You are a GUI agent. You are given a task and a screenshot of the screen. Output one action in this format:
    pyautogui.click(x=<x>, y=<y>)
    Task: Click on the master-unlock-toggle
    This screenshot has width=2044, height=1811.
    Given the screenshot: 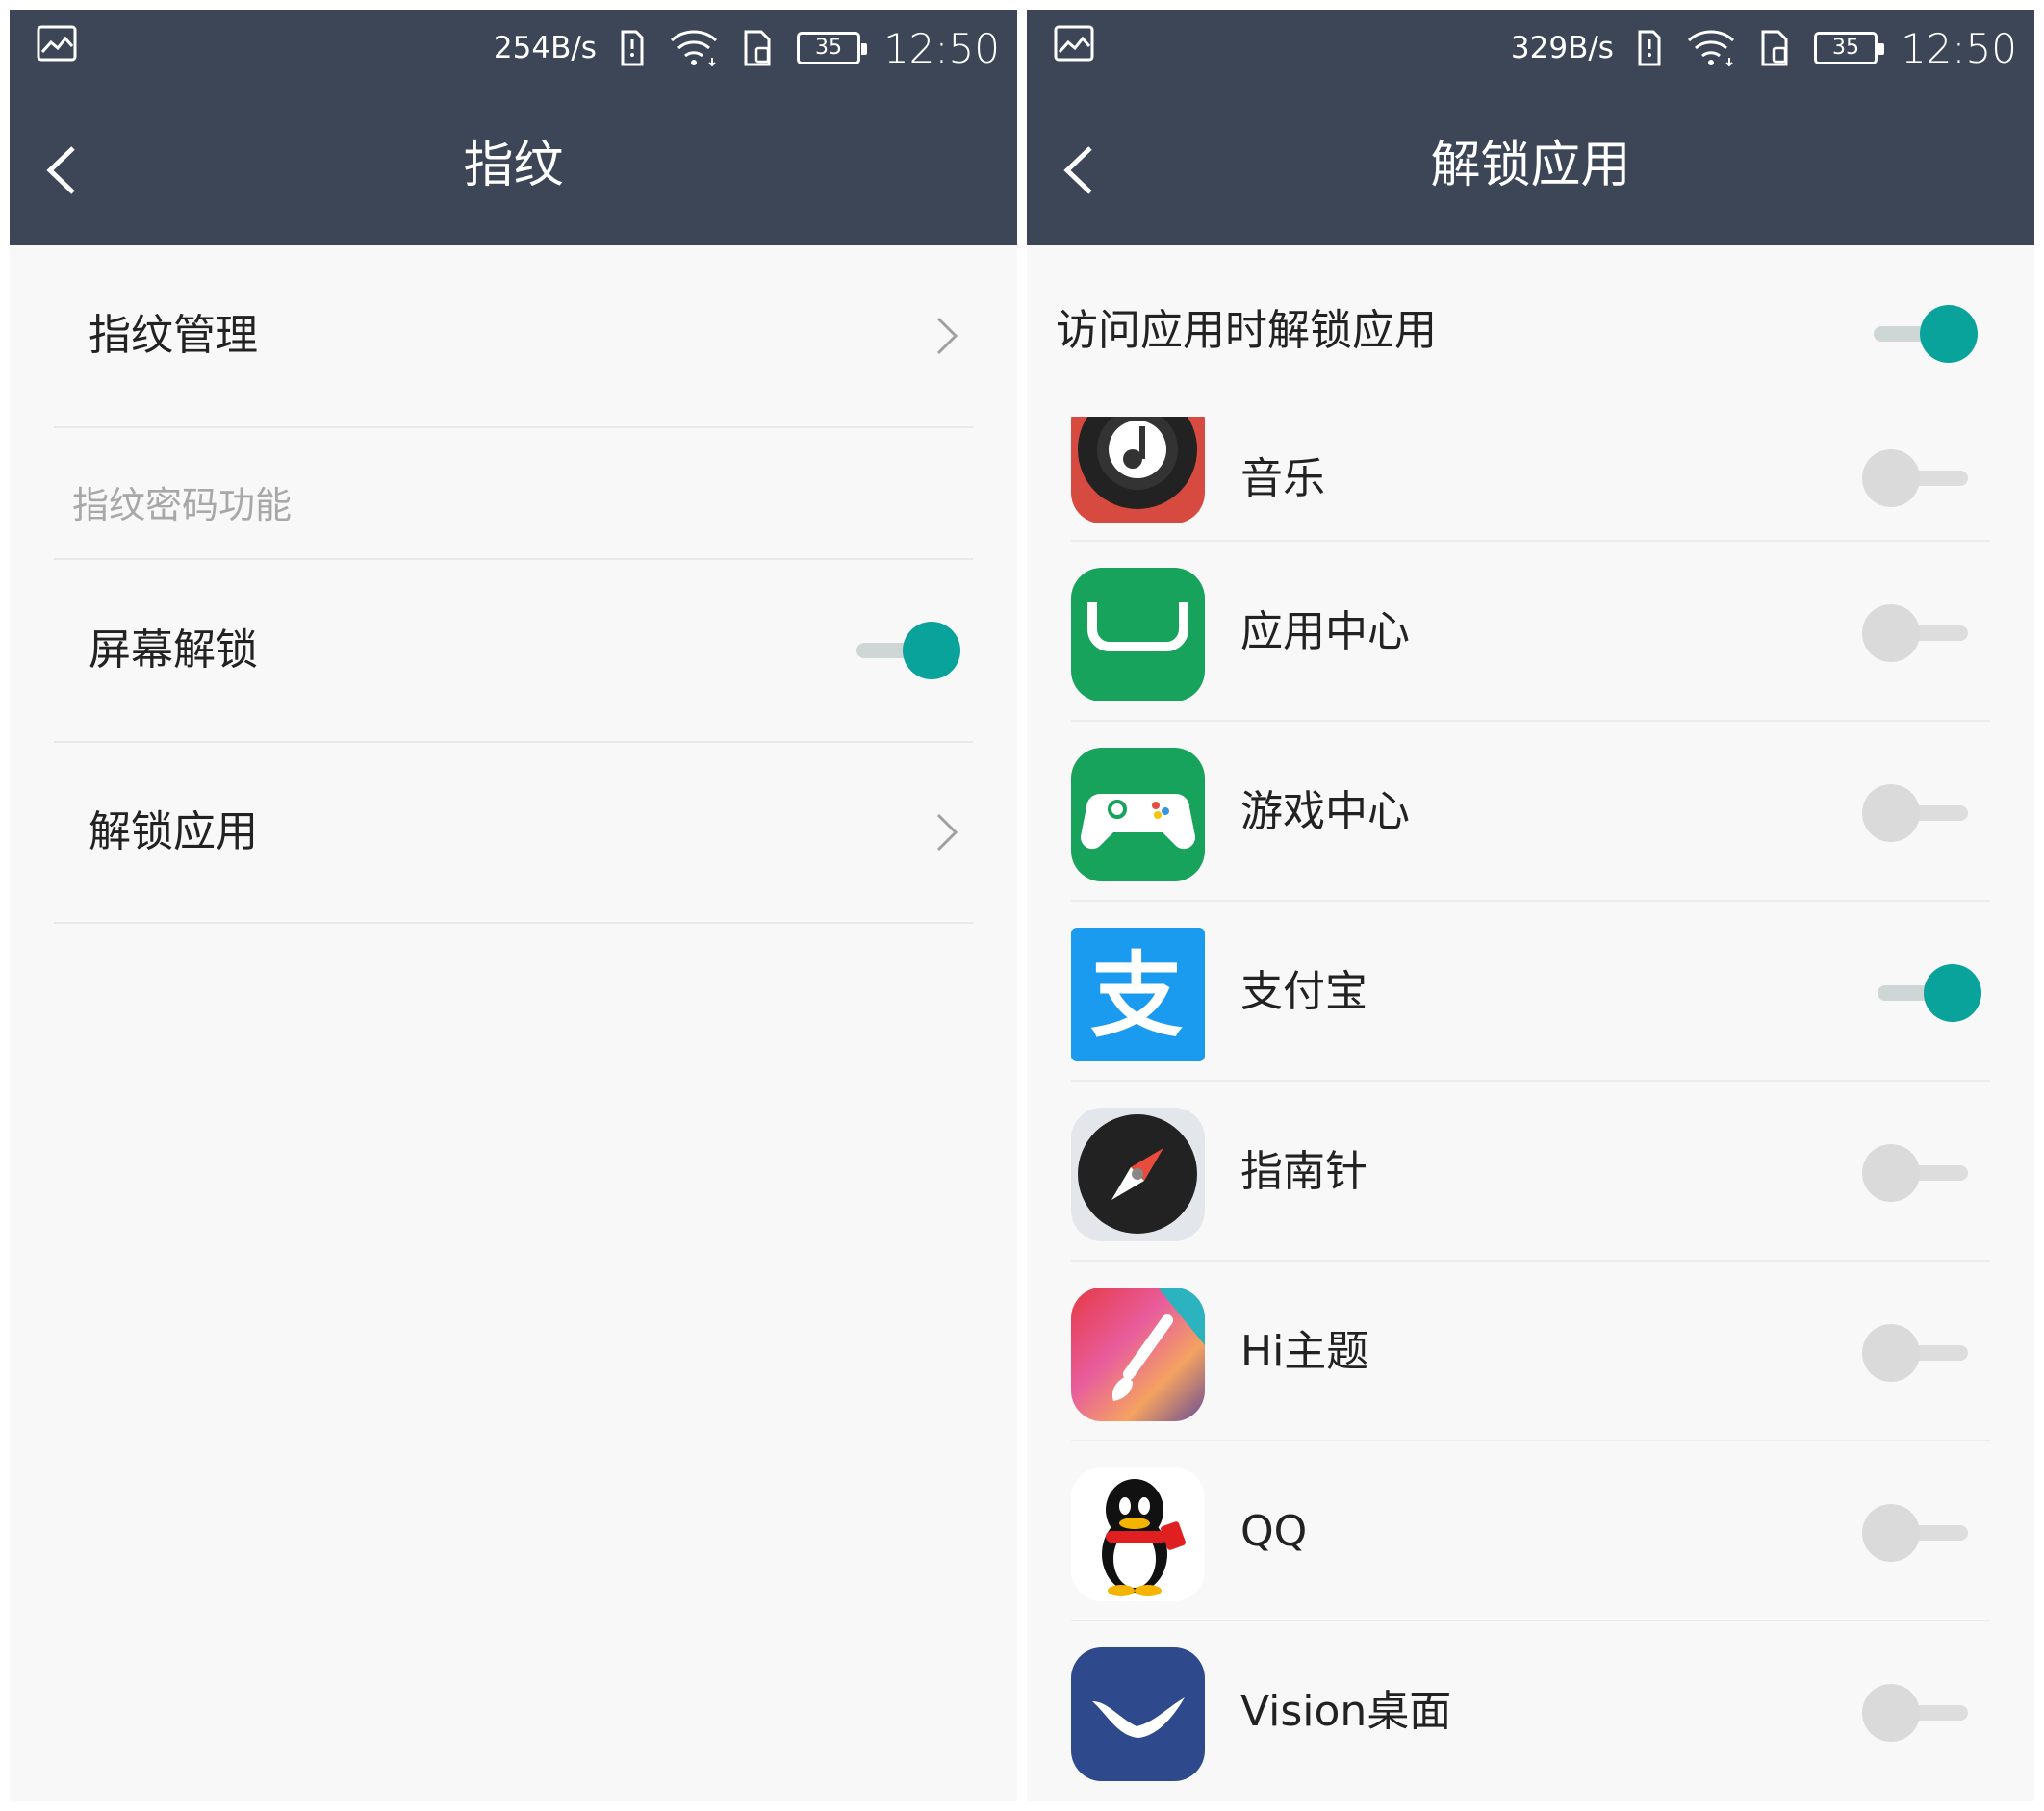 What is the action you would take?
    pyautogui.click(x=1927, y=334)
    